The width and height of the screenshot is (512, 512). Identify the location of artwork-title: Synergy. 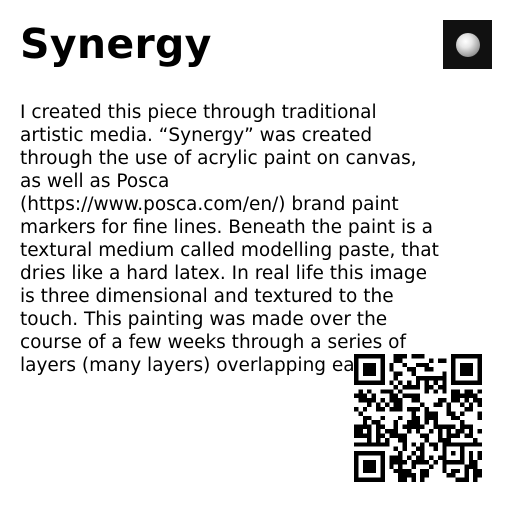
(116, 44).